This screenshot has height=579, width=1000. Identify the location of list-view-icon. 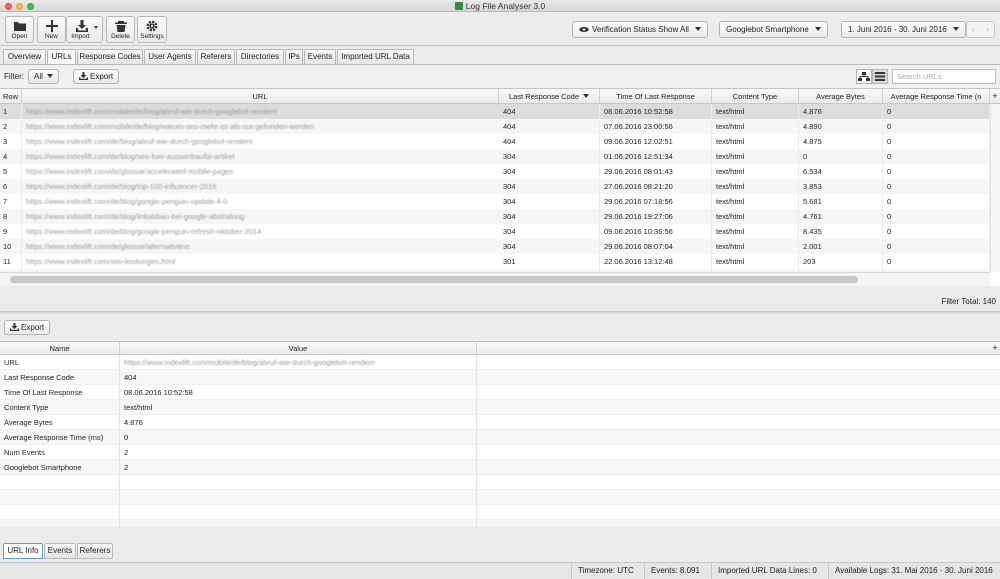
(880, 76).